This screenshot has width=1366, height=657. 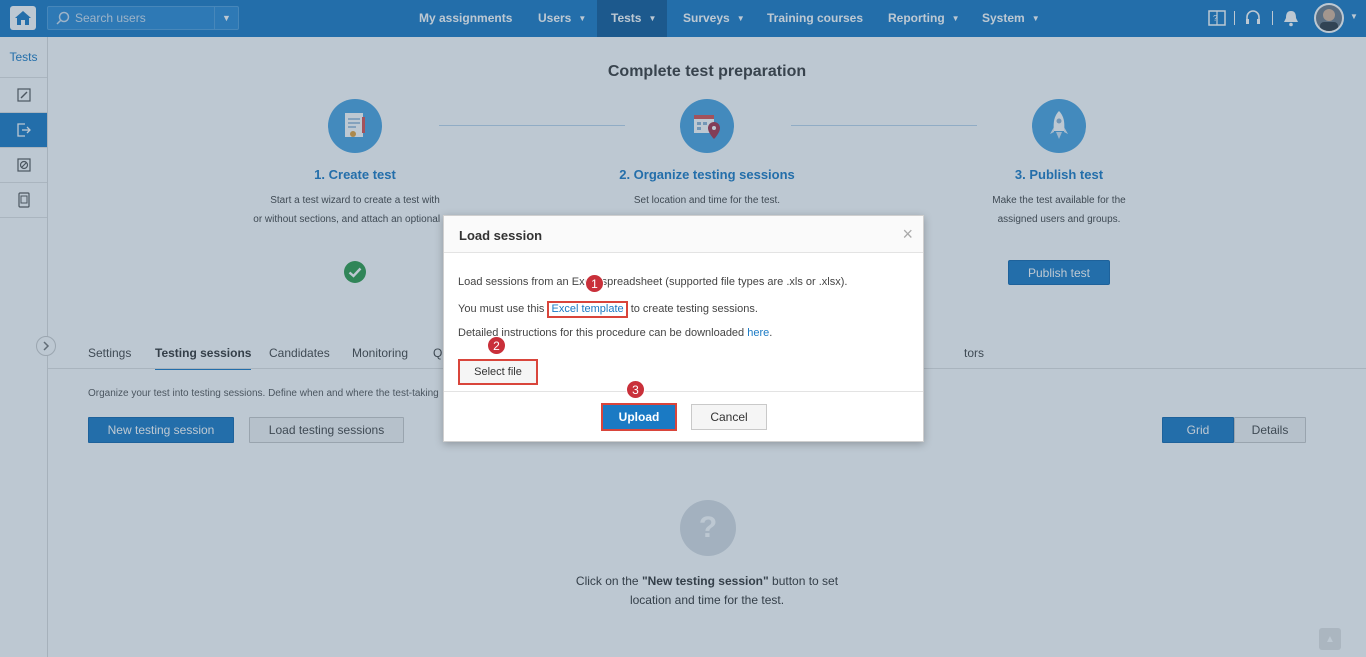 What do you see at coordinates (635, 389) in the screenshot?
I see `step-marker-3: 3` at bounding box center [635, 389].